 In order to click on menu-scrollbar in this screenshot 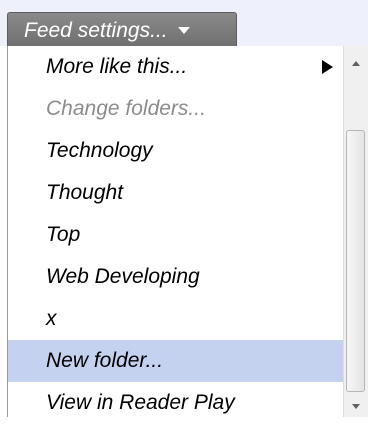, I will do `click(355, 231)`.